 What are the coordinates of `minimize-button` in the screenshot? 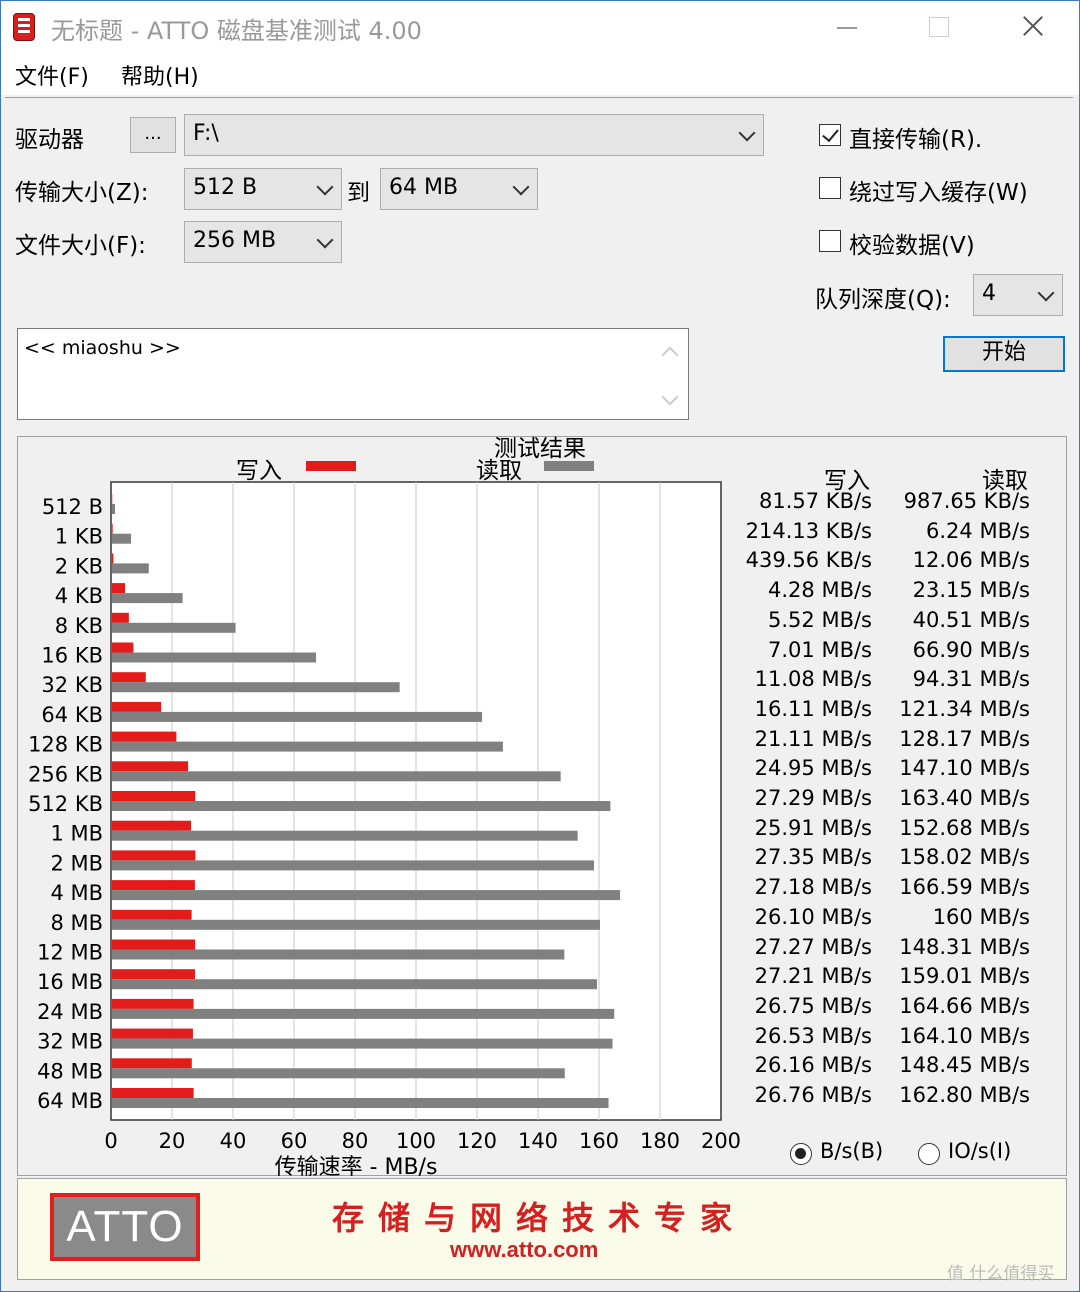 It's located at (846, 27).